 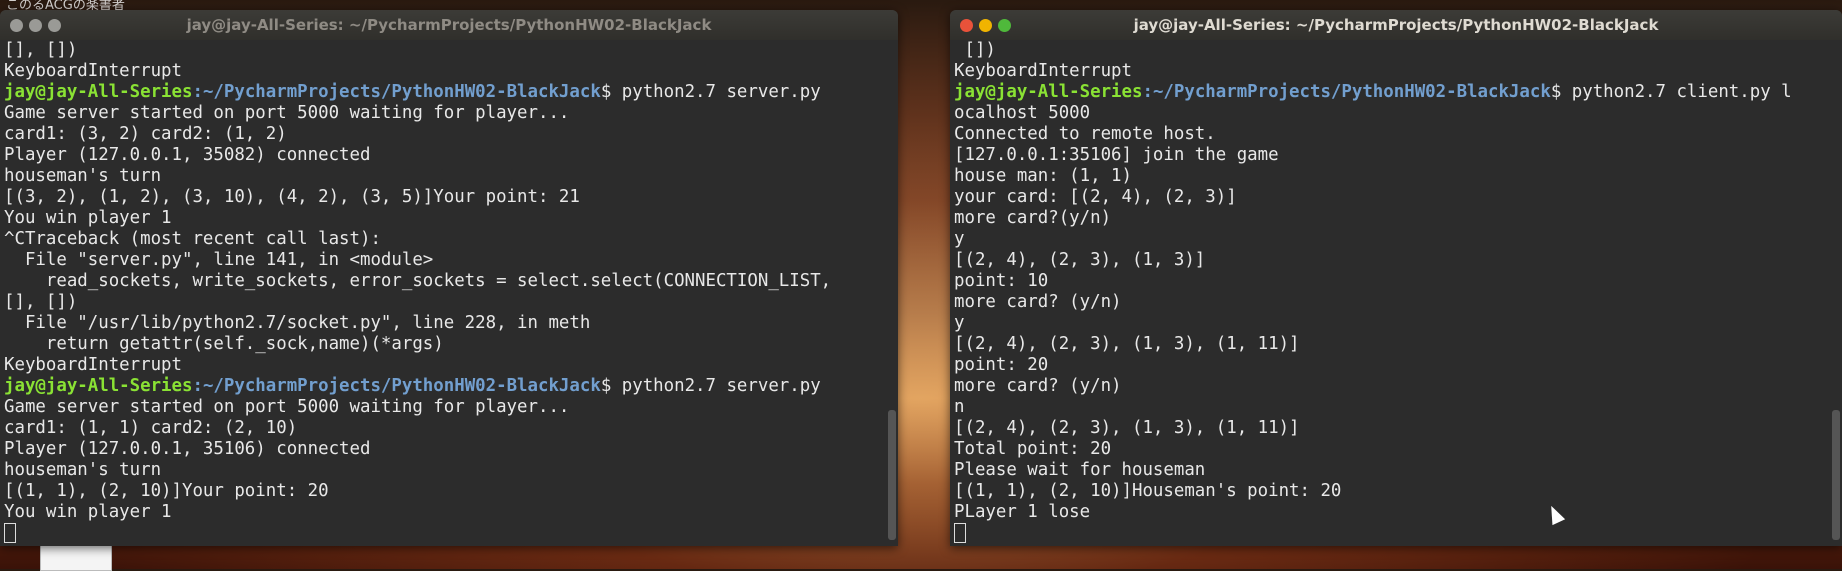 I want to click on output-line: house man: (1, 1), so click(x=1043, y=176).